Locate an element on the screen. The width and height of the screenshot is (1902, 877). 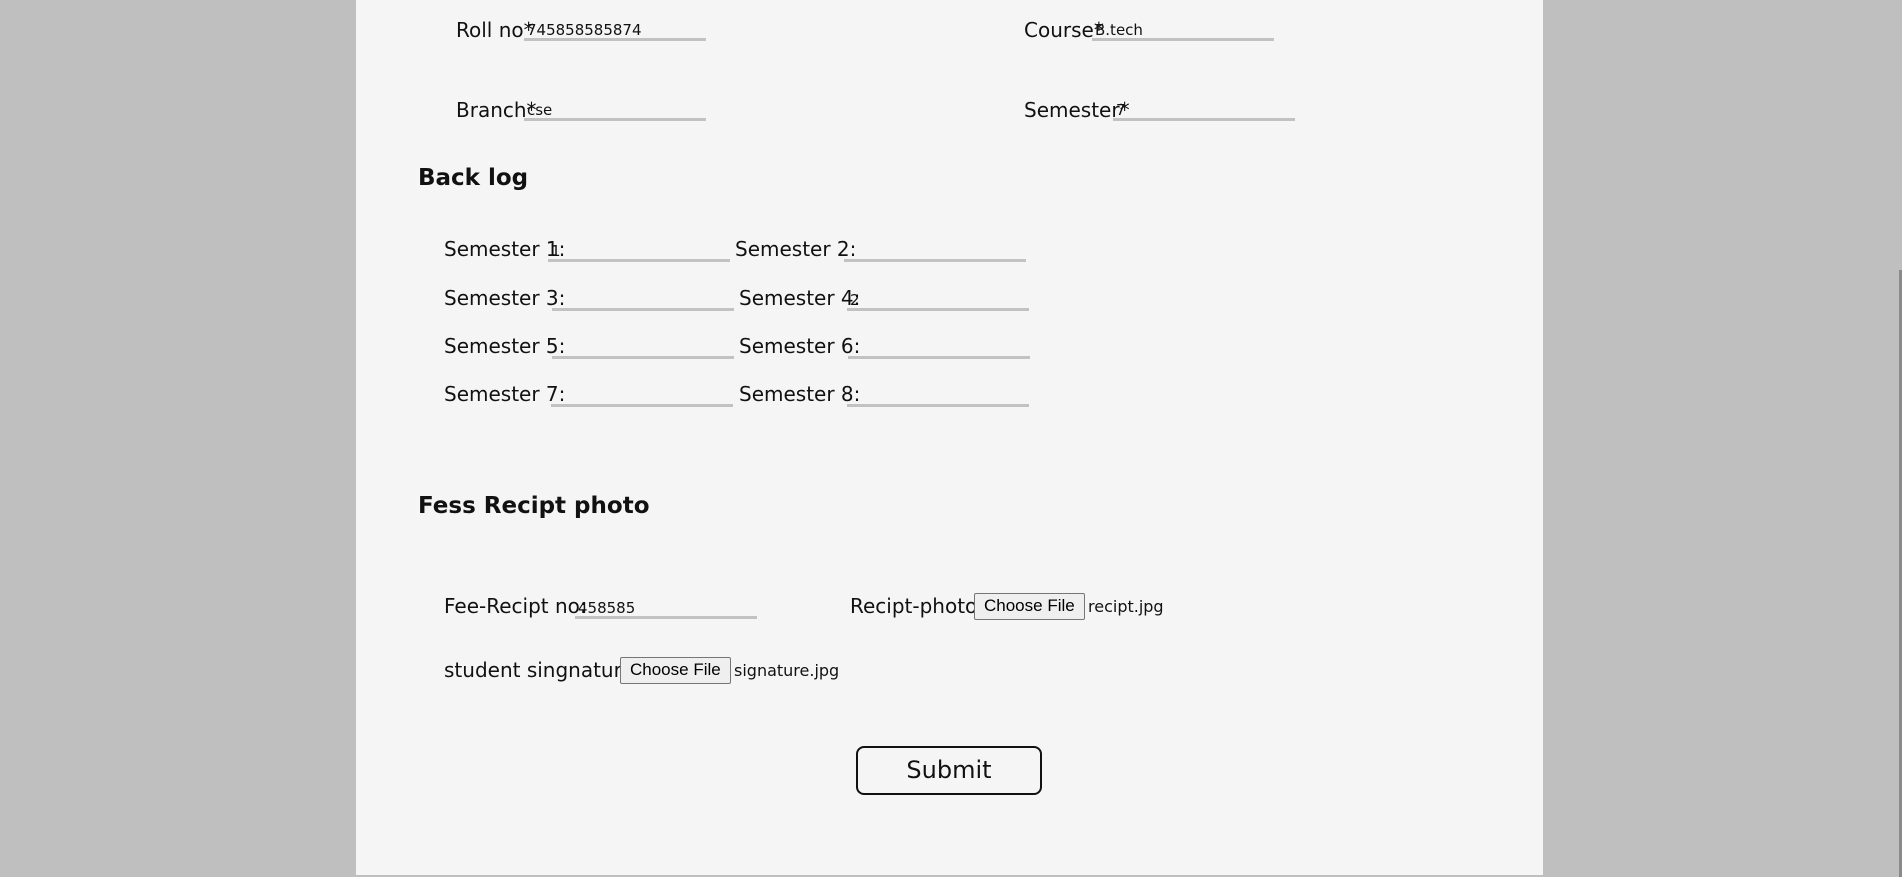
signature-filename: signature.jpg is located at coordinates (787, 670).